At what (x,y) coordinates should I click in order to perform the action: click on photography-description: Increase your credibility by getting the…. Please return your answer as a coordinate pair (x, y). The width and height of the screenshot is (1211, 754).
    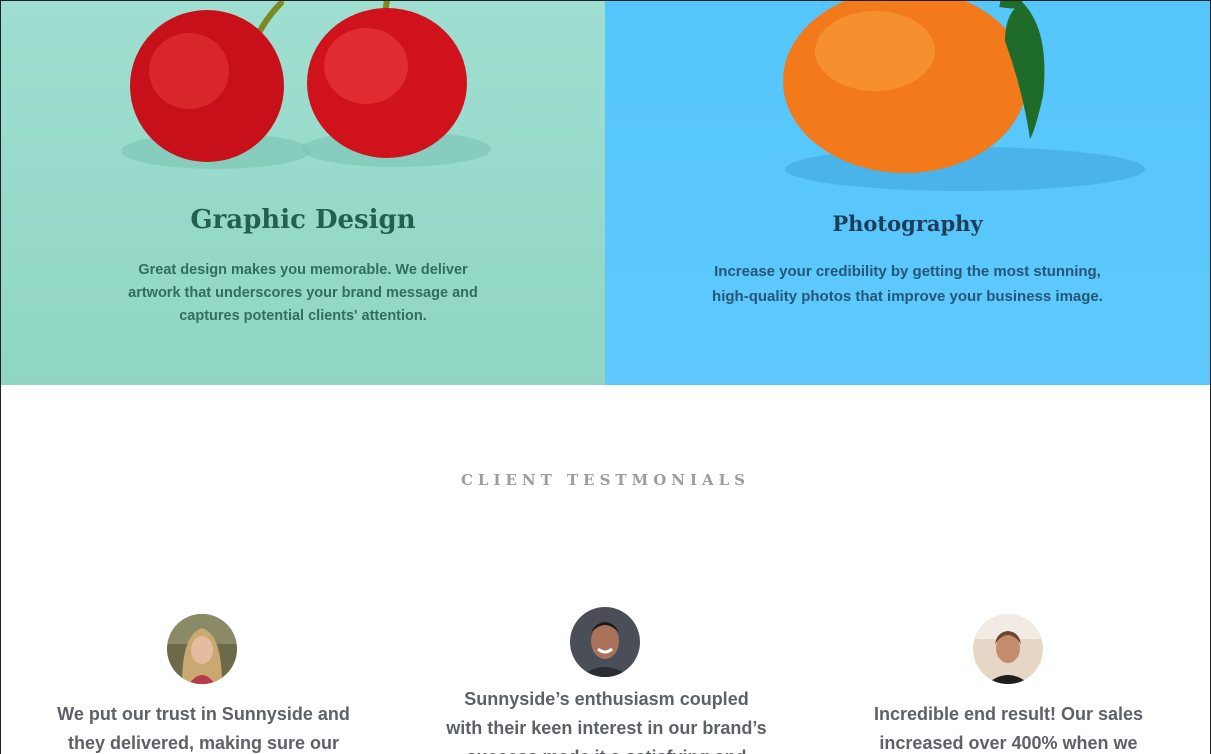
    Looking at the image, I should click on (907, 284).